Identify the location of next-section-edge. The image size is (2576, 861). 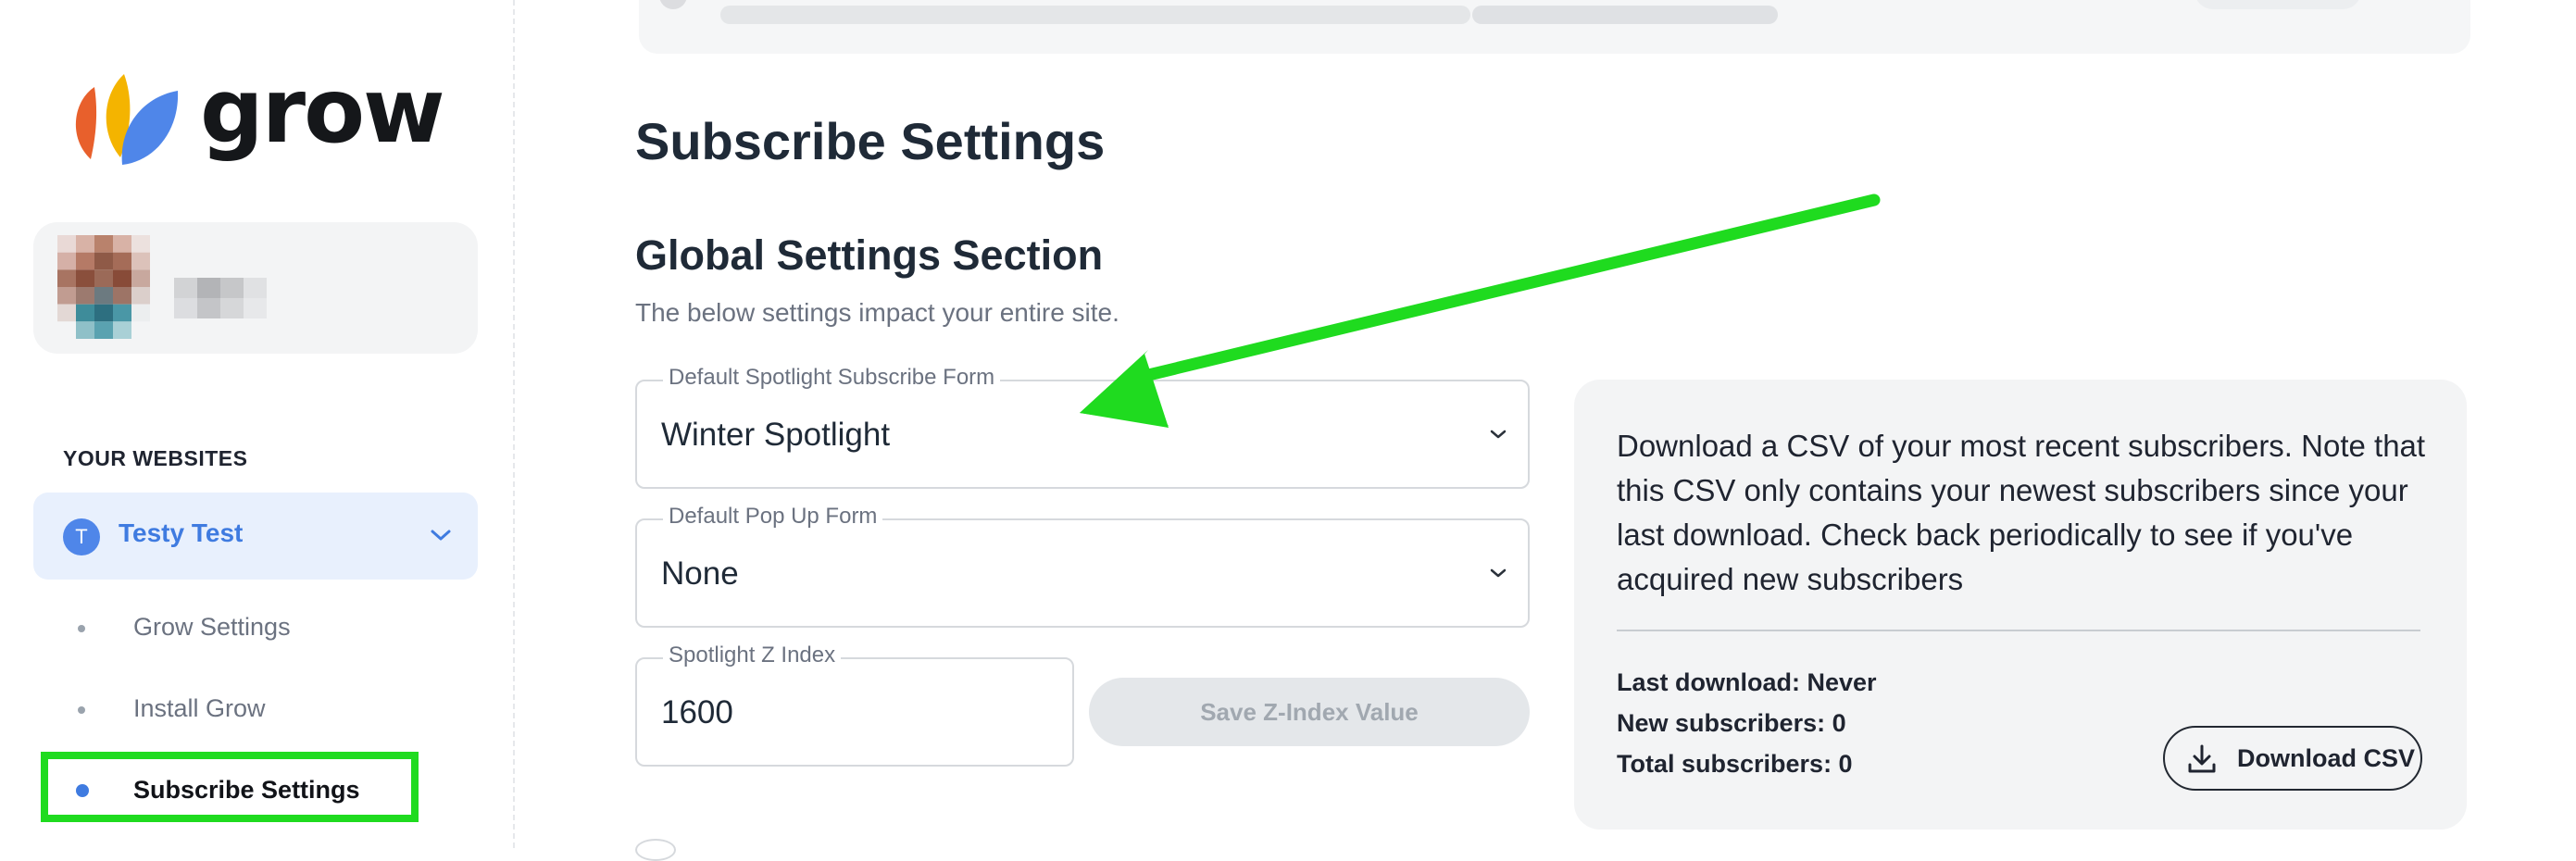
(655, 850).